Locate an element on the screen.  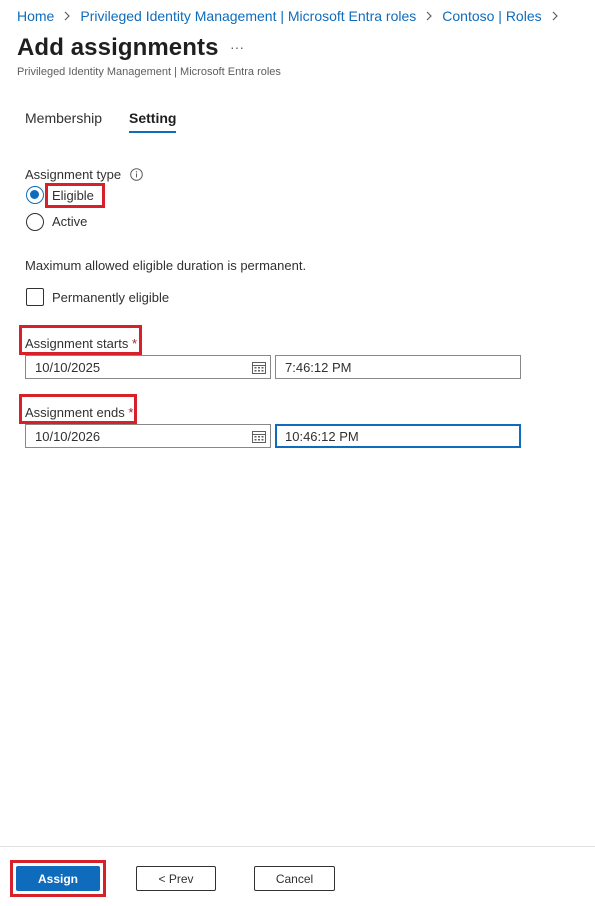
eligible-radio-label: Eligible is located at coordinates (73, 195).